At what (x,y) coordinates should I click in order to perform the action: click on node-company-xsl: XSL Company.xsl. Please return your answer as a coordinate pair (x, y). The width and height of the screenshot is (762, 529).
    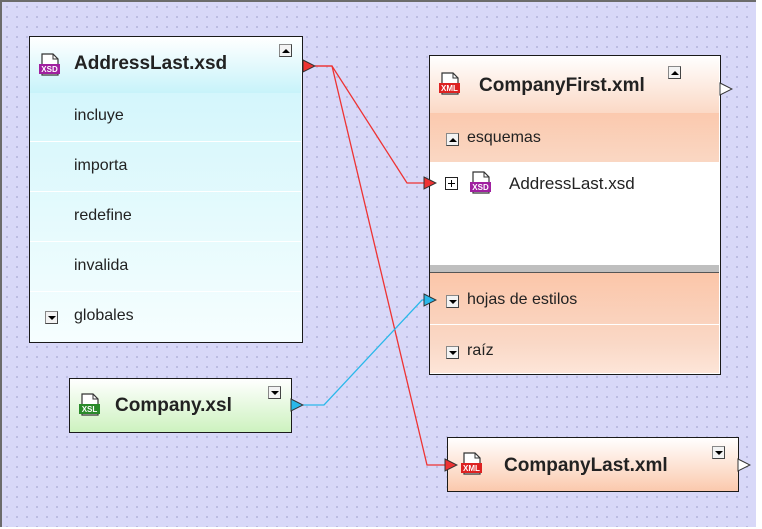
    Looking at the image, I should click on (180, 405).